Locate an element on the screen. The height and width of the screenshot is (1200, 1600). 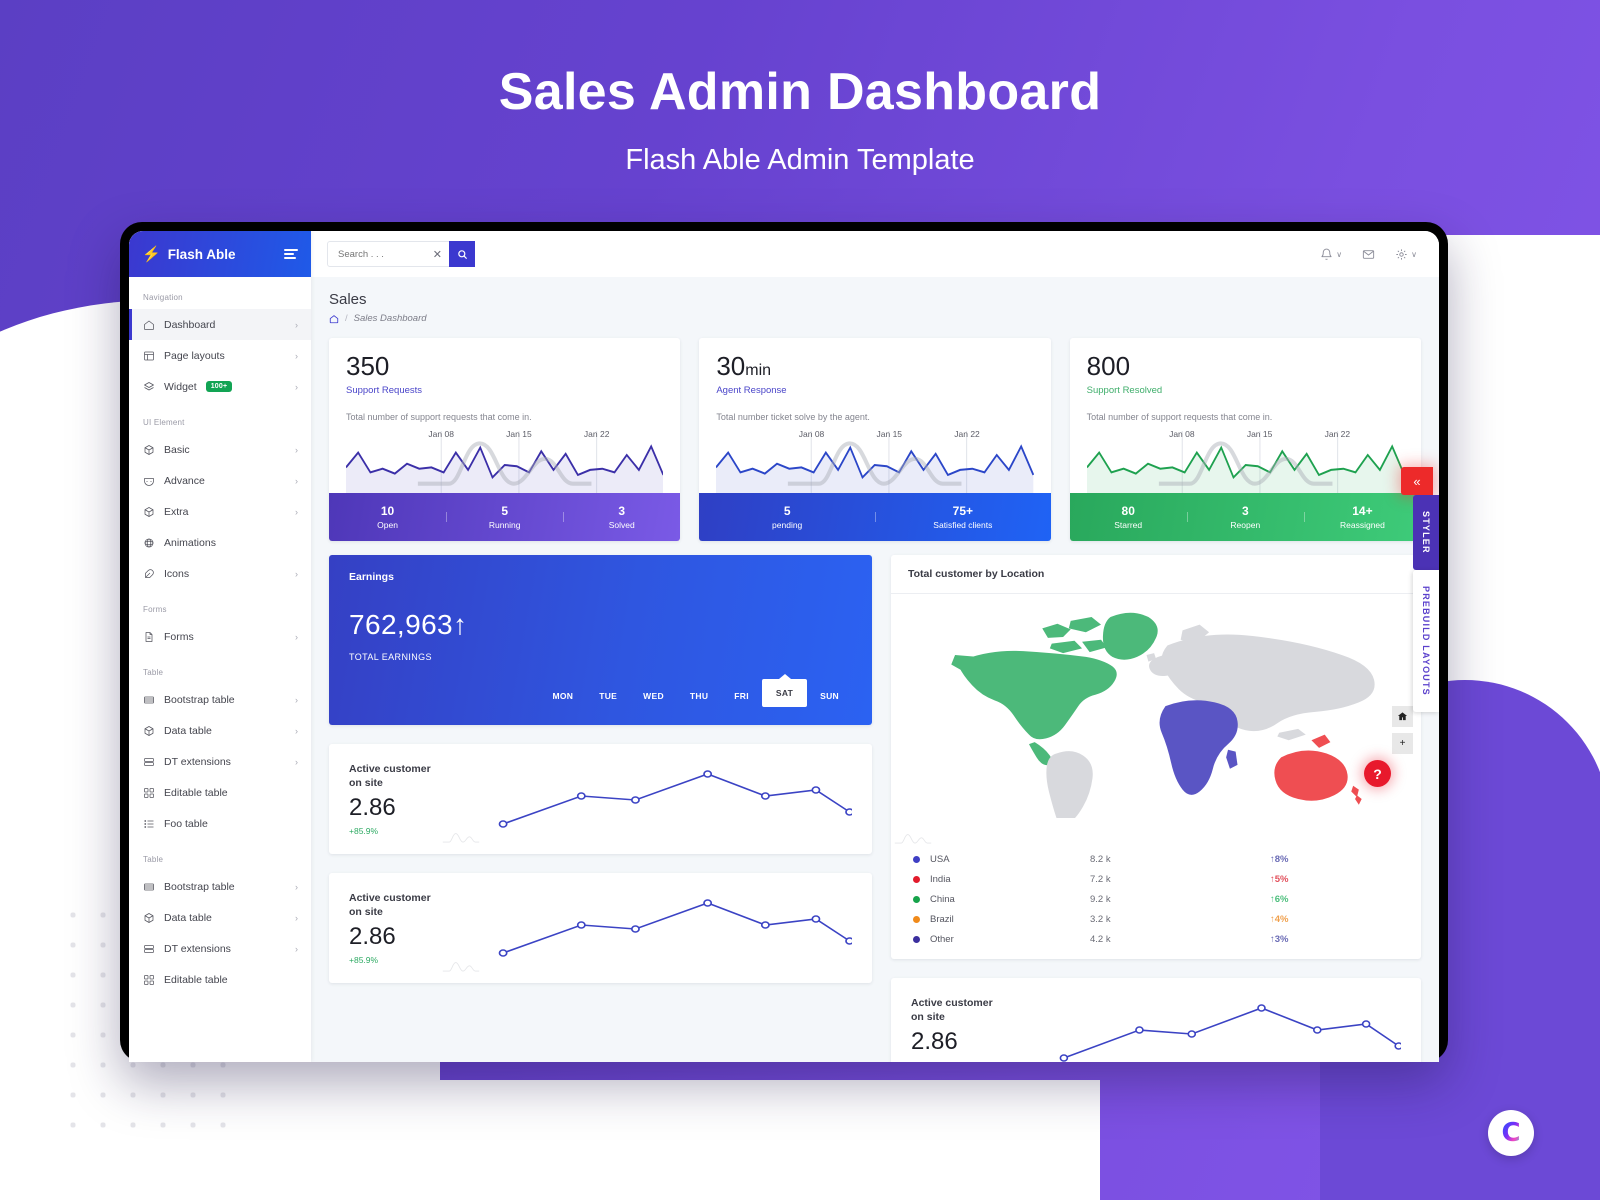
earnings-day-thu: THU is located at coordinates (699, 696).